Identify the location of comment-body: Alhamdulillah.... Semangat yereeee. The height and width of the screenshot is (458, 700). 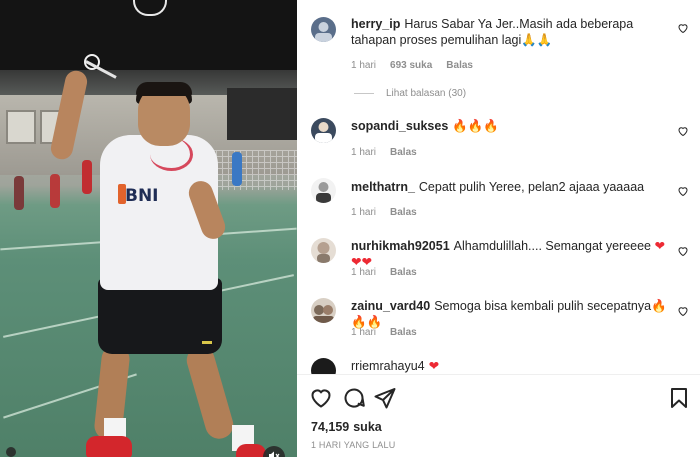
(552, 246).